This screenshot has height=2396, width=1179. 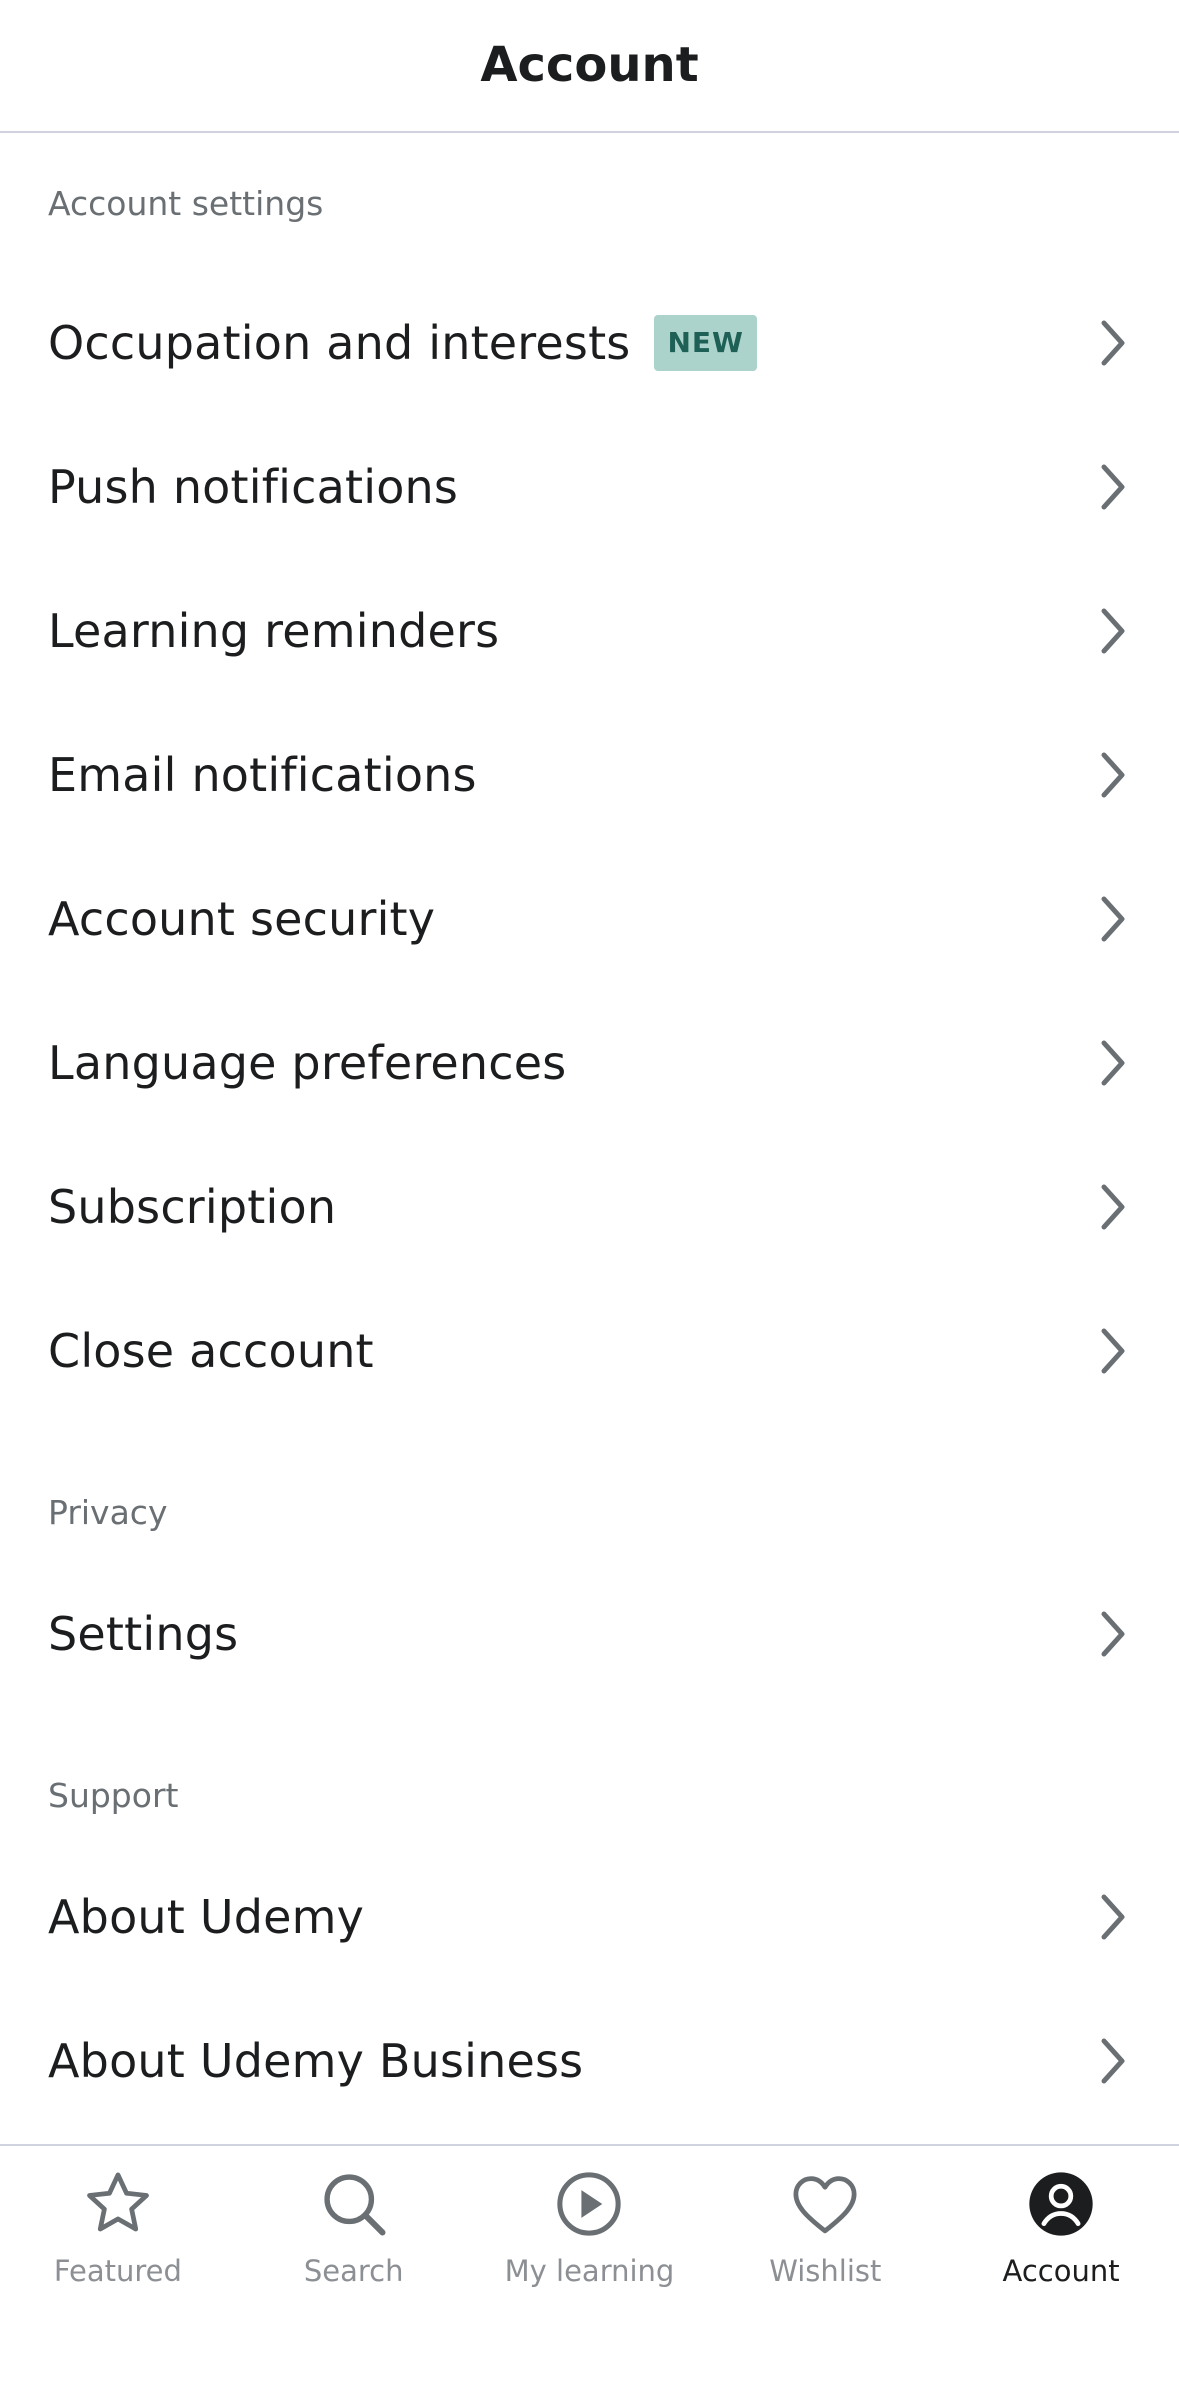 What do you see at coordinates (589, 1063) in the screenshot?
I see `row-language-preferences: Language preferences` at bounding box center [589, 1063].